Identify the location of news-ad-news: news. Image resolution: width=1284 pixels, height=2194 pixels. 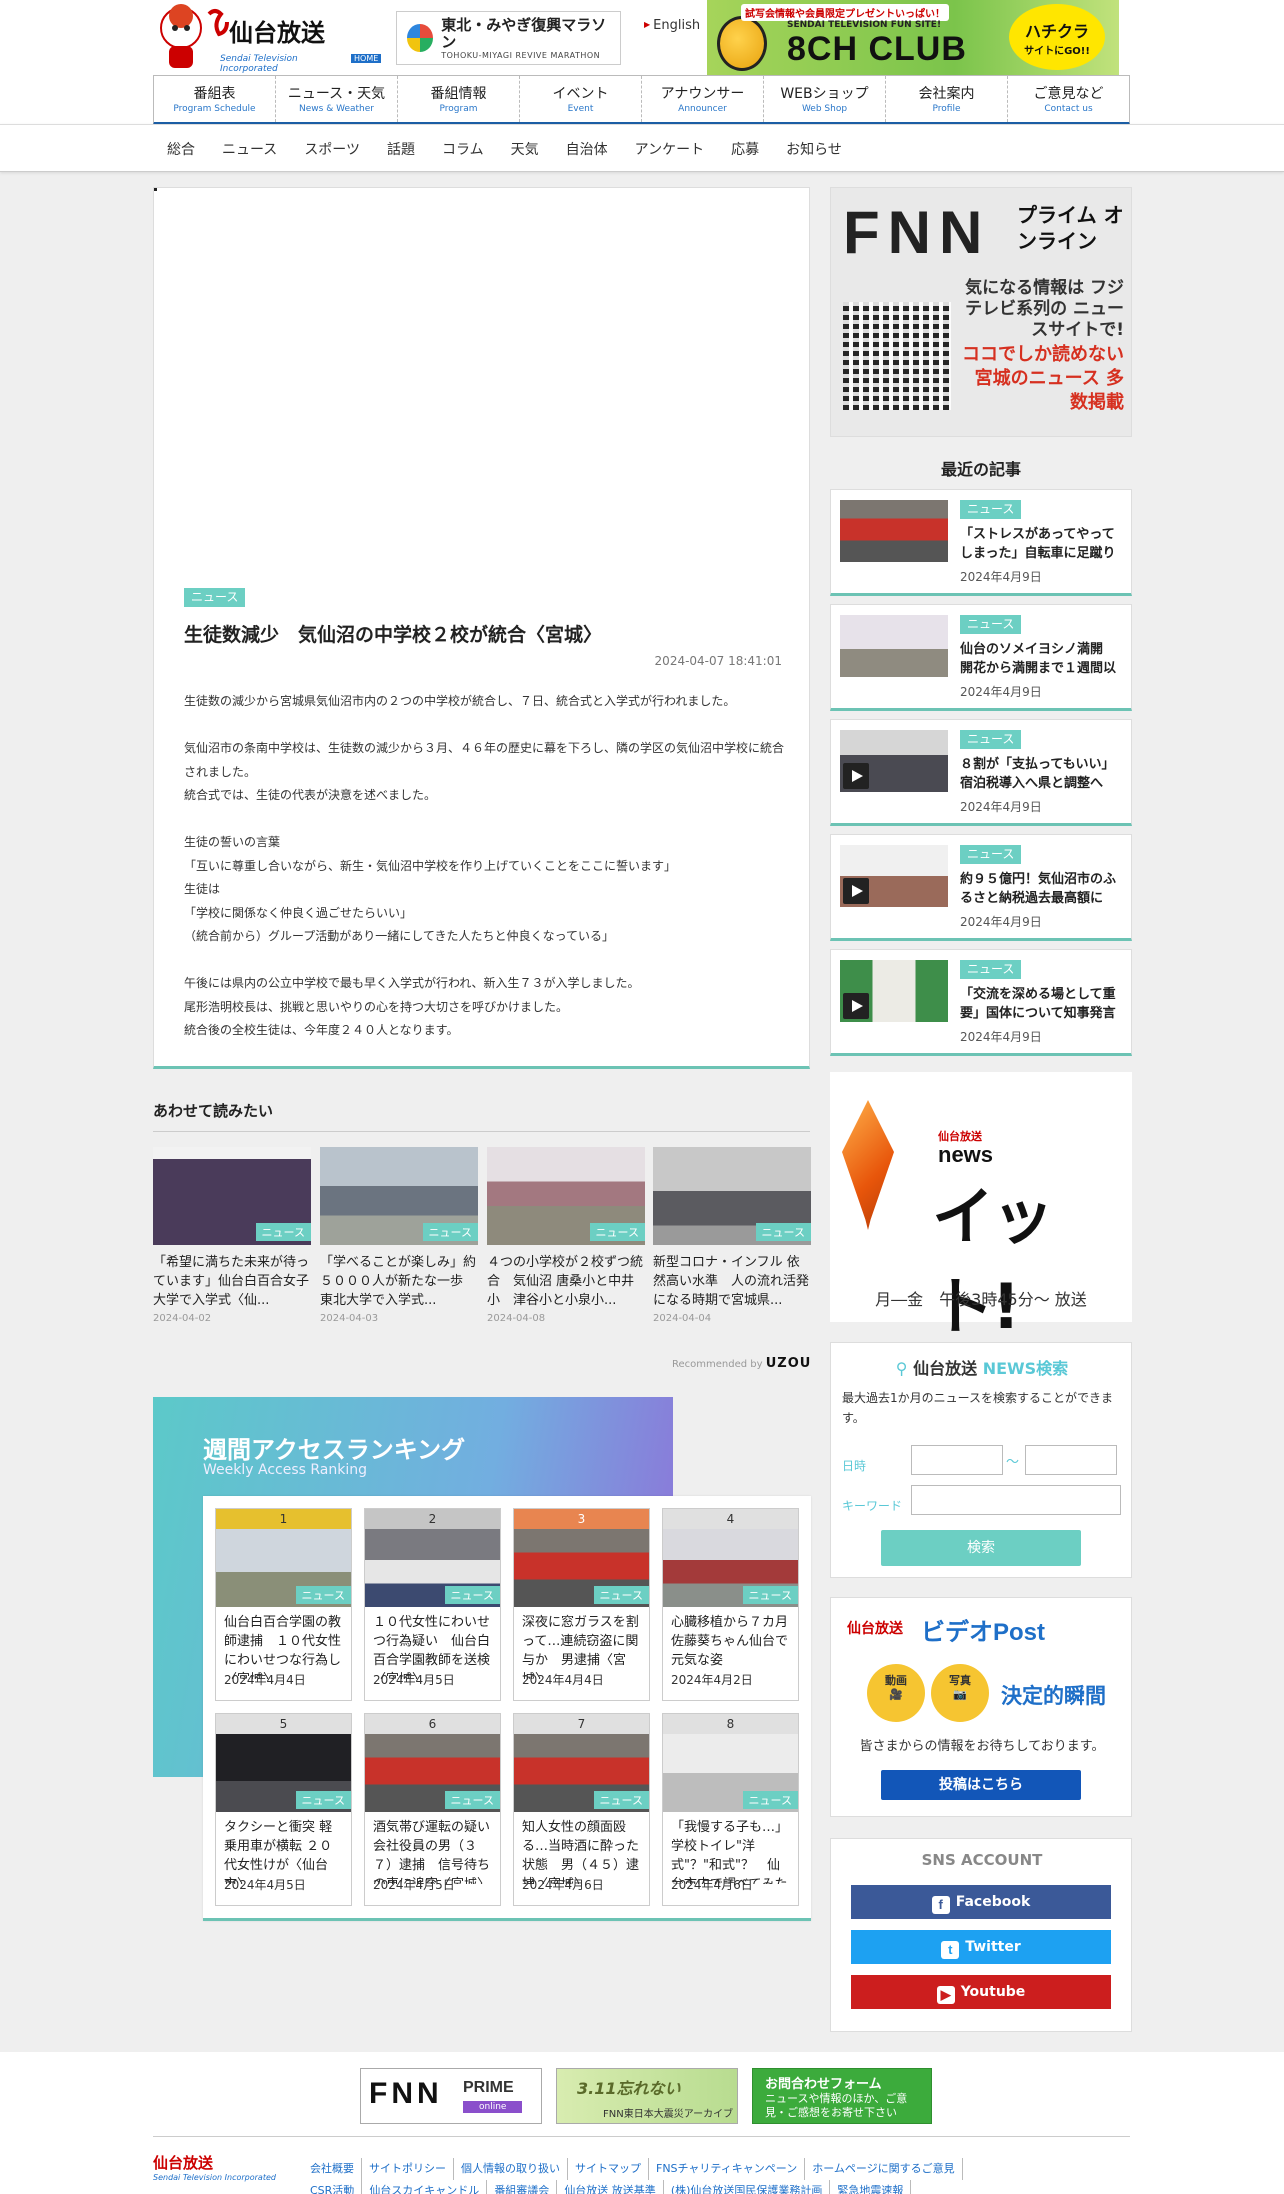
(966, 1154).